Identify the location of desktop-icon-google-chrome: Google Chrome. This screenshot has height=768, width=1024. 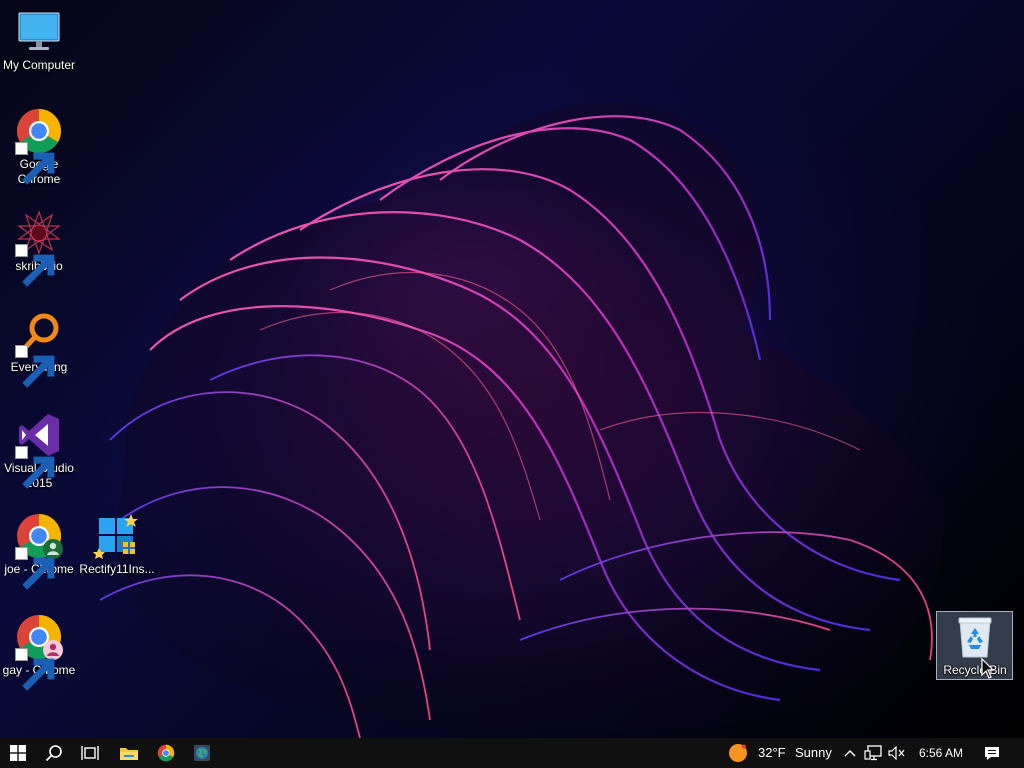
(39, 147).